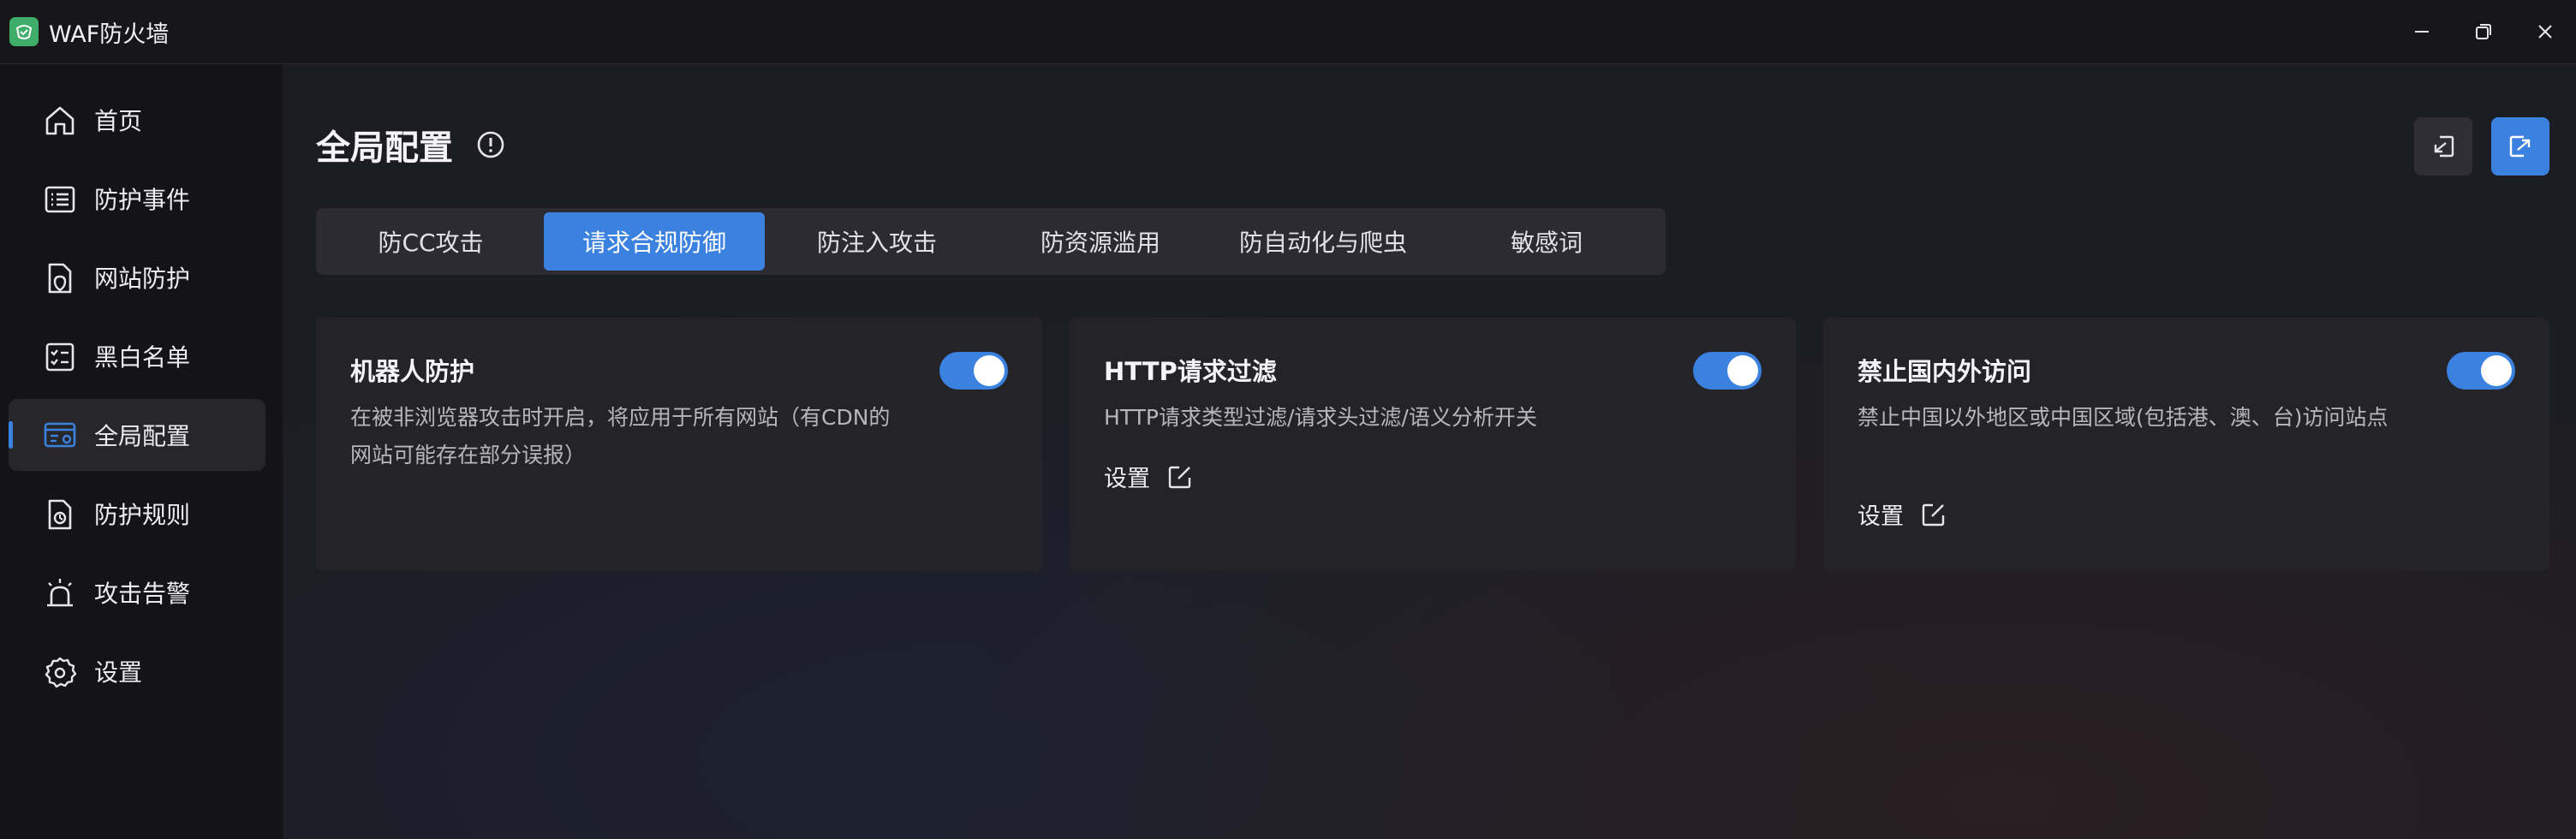 Image resolution: width=2576 pixels, height=839 pixels. What do you see at coordinates (1190, 371) in the screenshot?
I see `card-title: HTTP请求过滤` at bounding box center [1190, 371].